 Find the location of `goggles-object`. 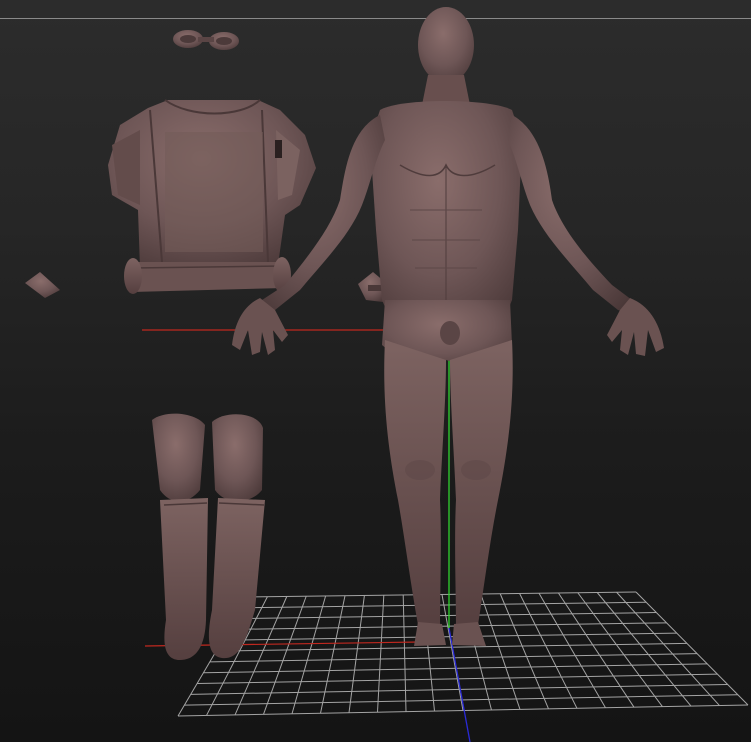

goggles-object is located at coordinates (206, 40).